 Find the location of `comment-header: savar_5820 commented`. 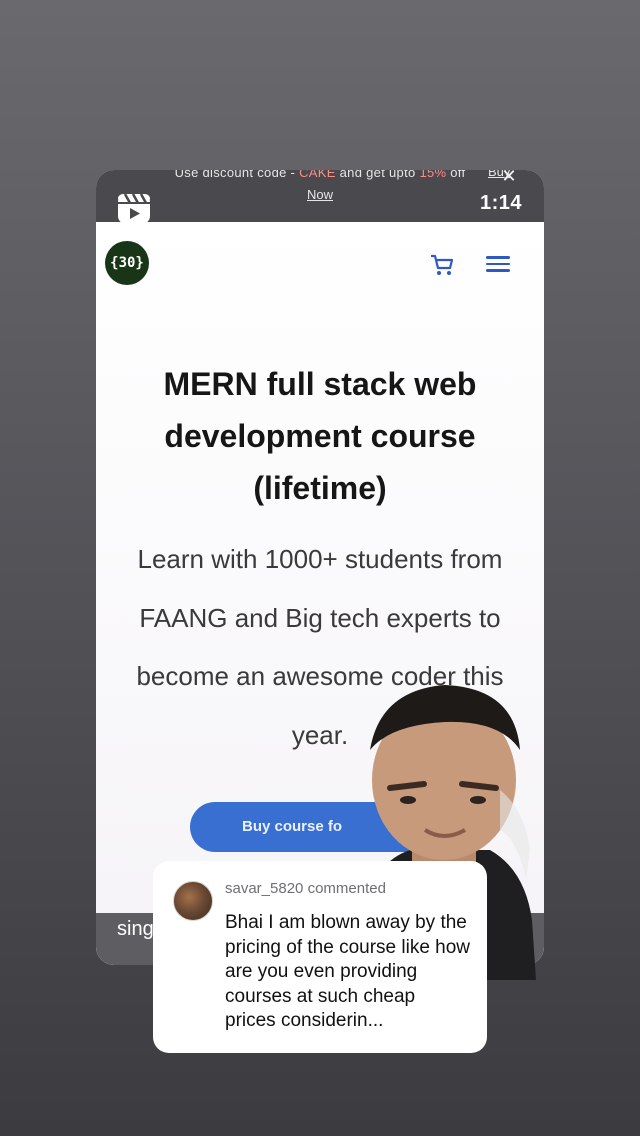

comment-header: savar_5820 commented is located at coordinates (348, 889).